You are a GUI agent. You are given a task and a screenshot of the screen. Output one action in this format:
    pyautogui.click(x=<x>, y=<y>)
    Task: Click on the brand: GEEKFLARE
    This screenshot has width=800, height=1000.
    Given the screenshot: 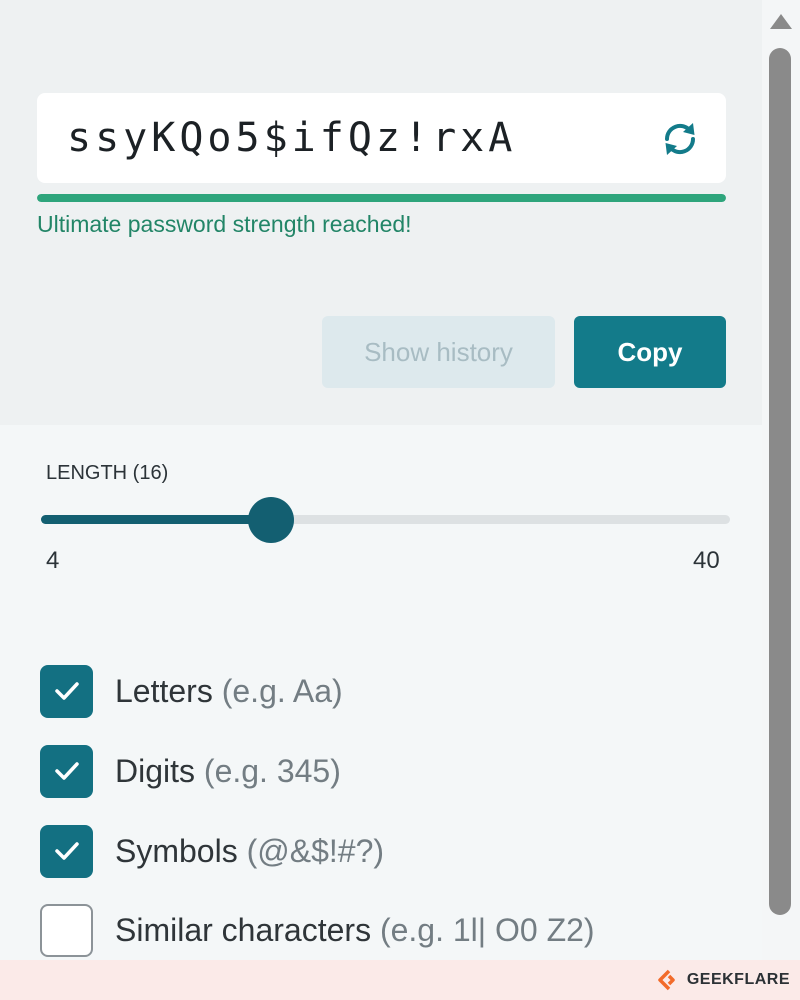 What is the action you would take?
    pyautogui.click(x=723, y=980)
    